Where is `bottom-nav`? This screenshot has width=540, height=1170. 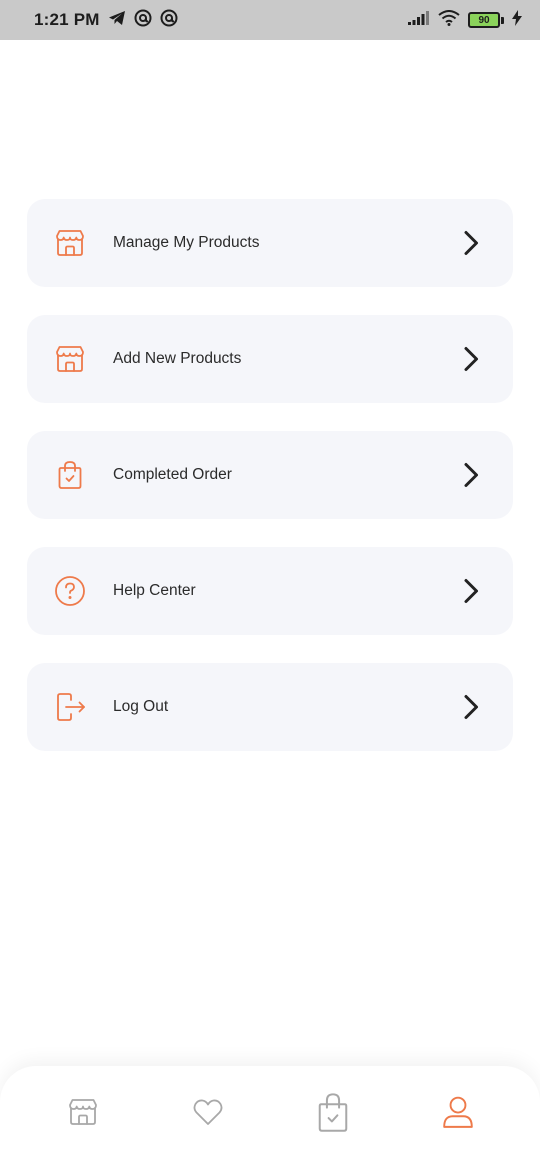
bottom-nav is located at coordinates (270, 1118).